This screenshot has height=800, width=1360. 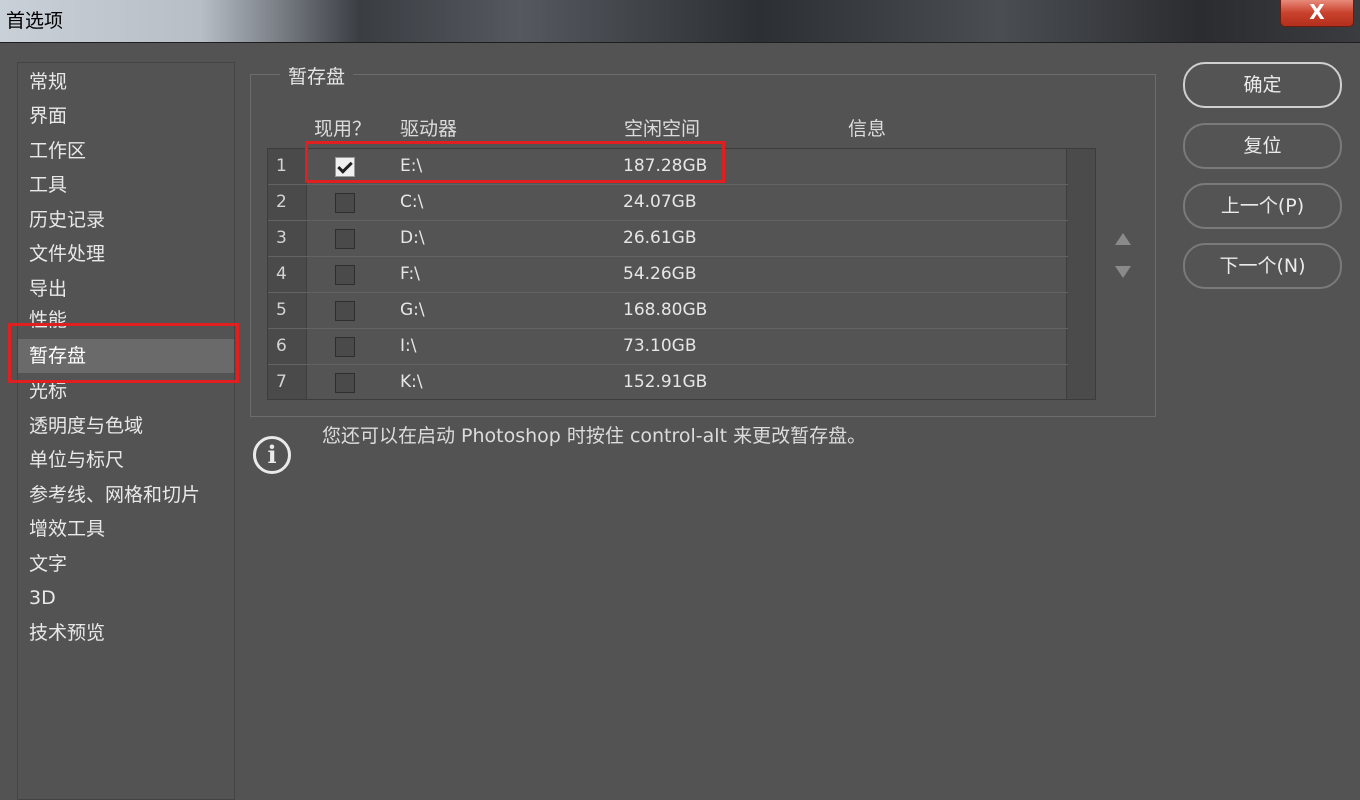 What do you see at coordinates (35, 21) in the screenshot?
I see `window-title: 首选项` at bounding box center [35, 21].